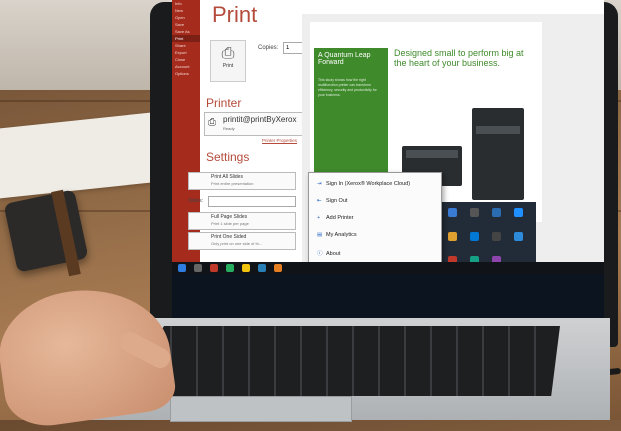 Image resolution: width=621 pixels, height=431 pixels. I want to click on context-menu-label: About, so click(333, 254).